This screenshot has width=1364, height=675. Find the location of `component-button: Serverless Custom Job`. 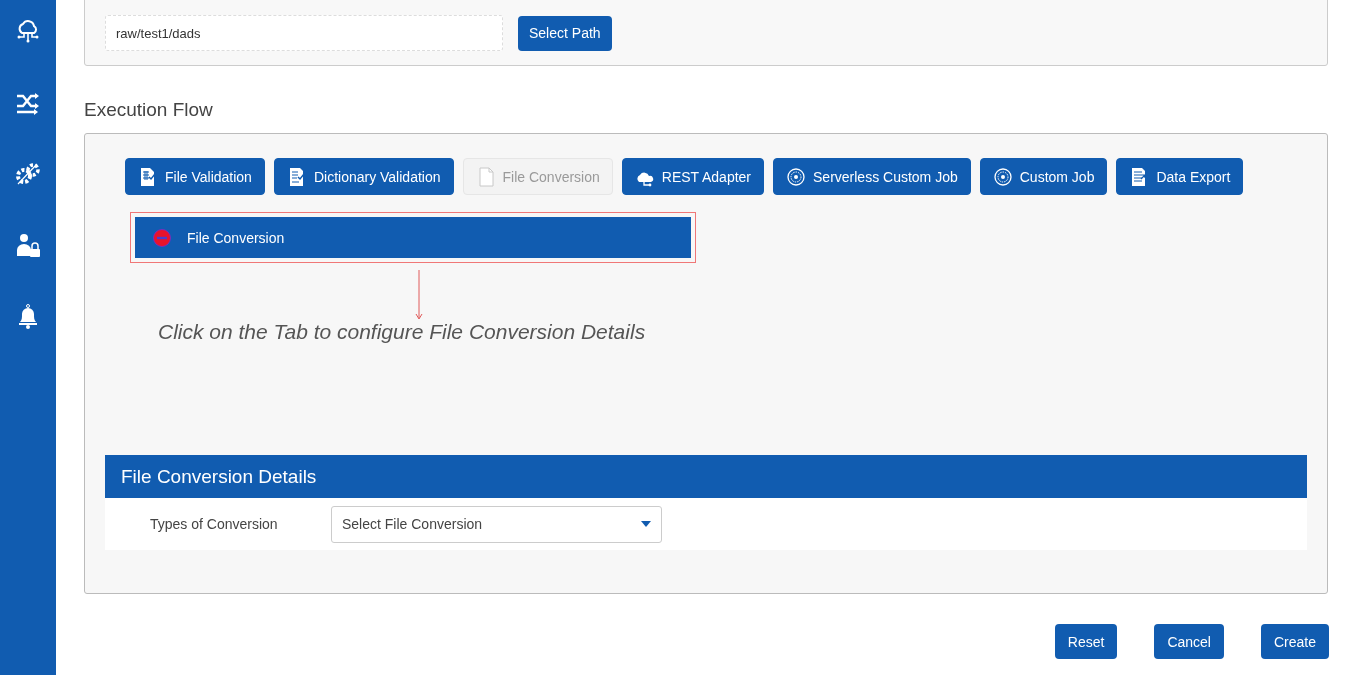

component-button: Serverless Custom Job is located at coordinates (872, 176).